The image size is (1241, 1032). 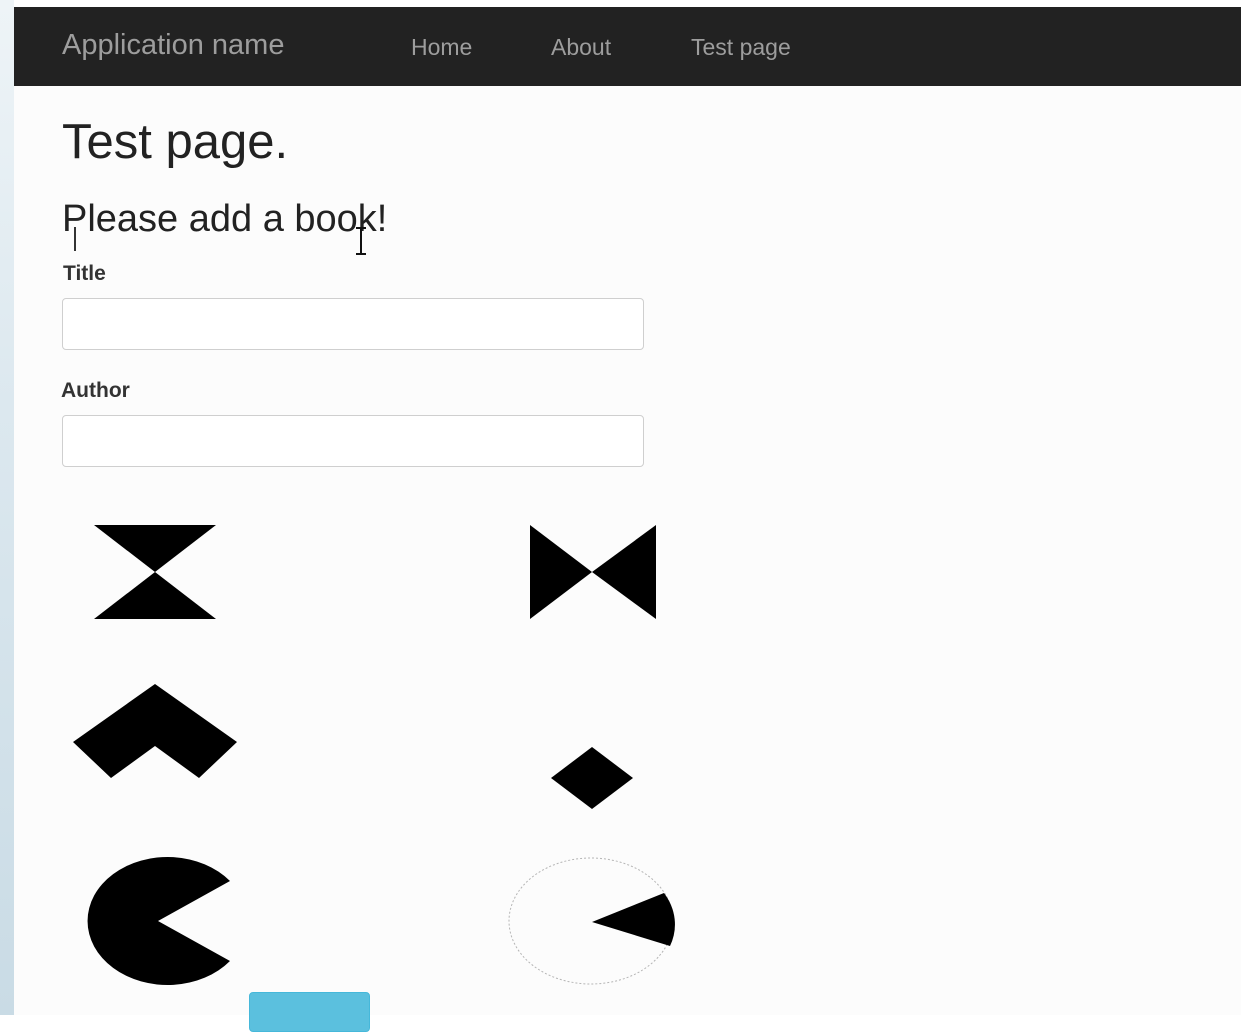 What do you see at coordinates (7, 507) in the screenshot?
I see `window-left-edge` at bounding box center [7, 507].